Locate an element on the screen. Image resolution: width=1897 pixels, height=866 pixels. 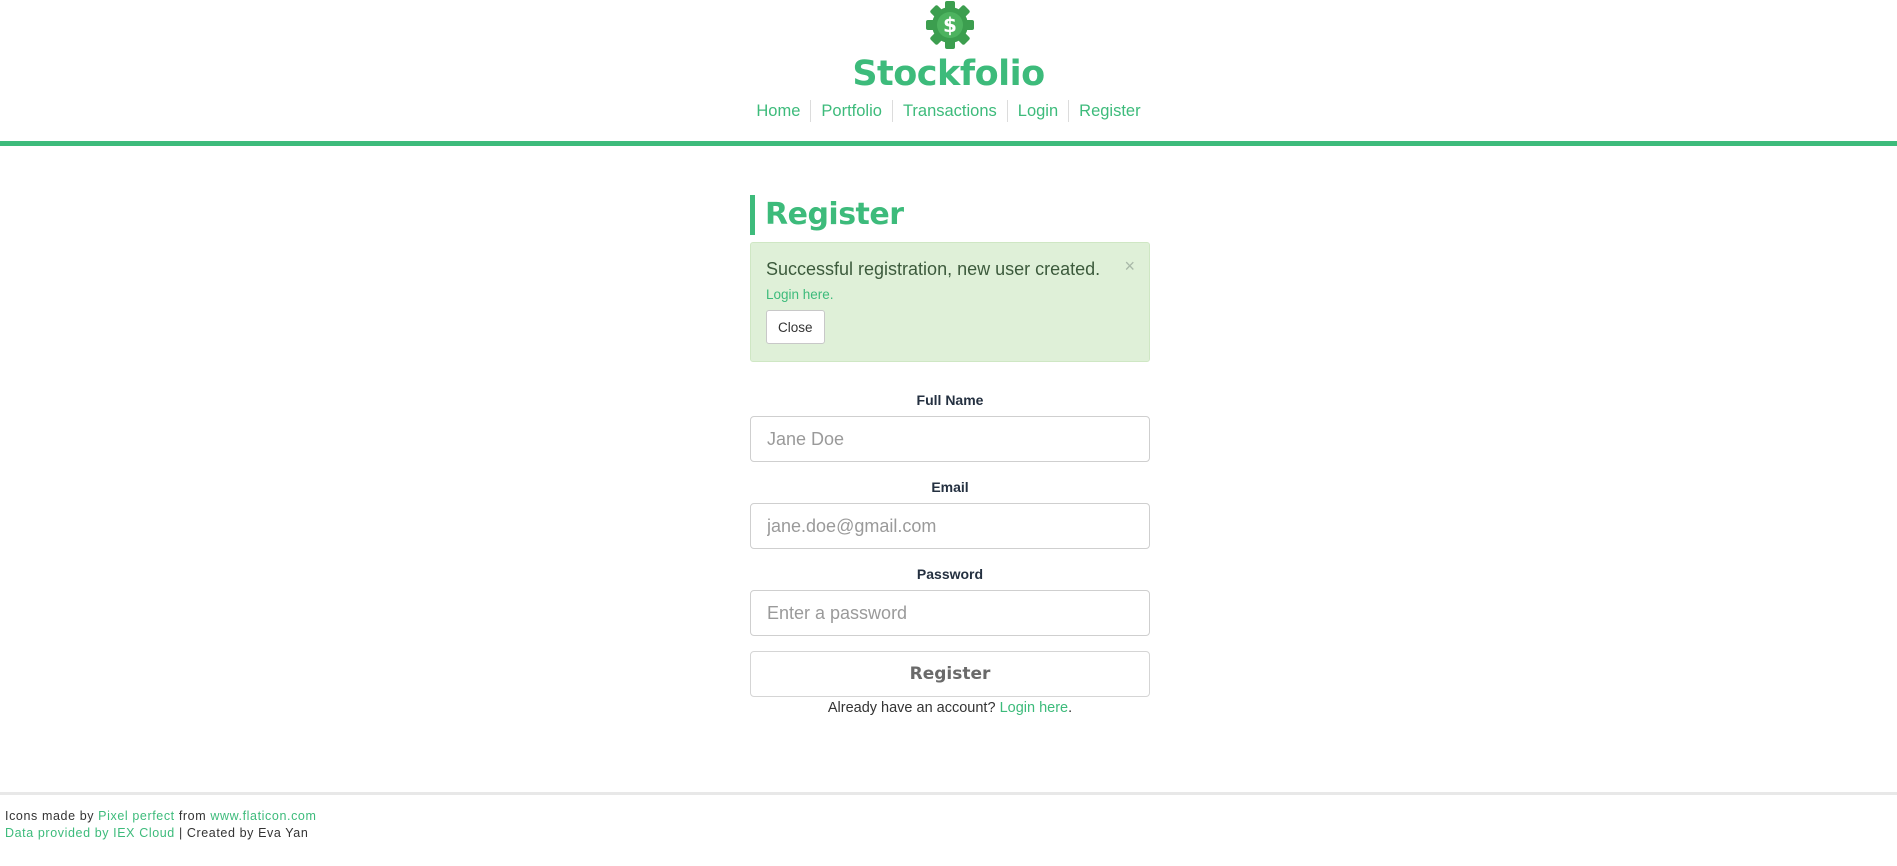
dollar-gear-icon: $ is located at coordinates (950, 26).